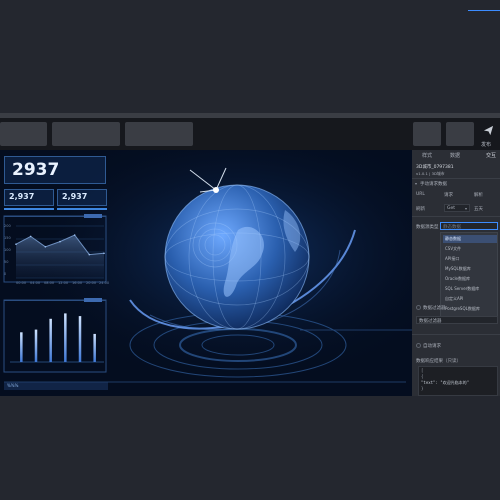  I want to click on publish-label: 发布, so click(486, 145).